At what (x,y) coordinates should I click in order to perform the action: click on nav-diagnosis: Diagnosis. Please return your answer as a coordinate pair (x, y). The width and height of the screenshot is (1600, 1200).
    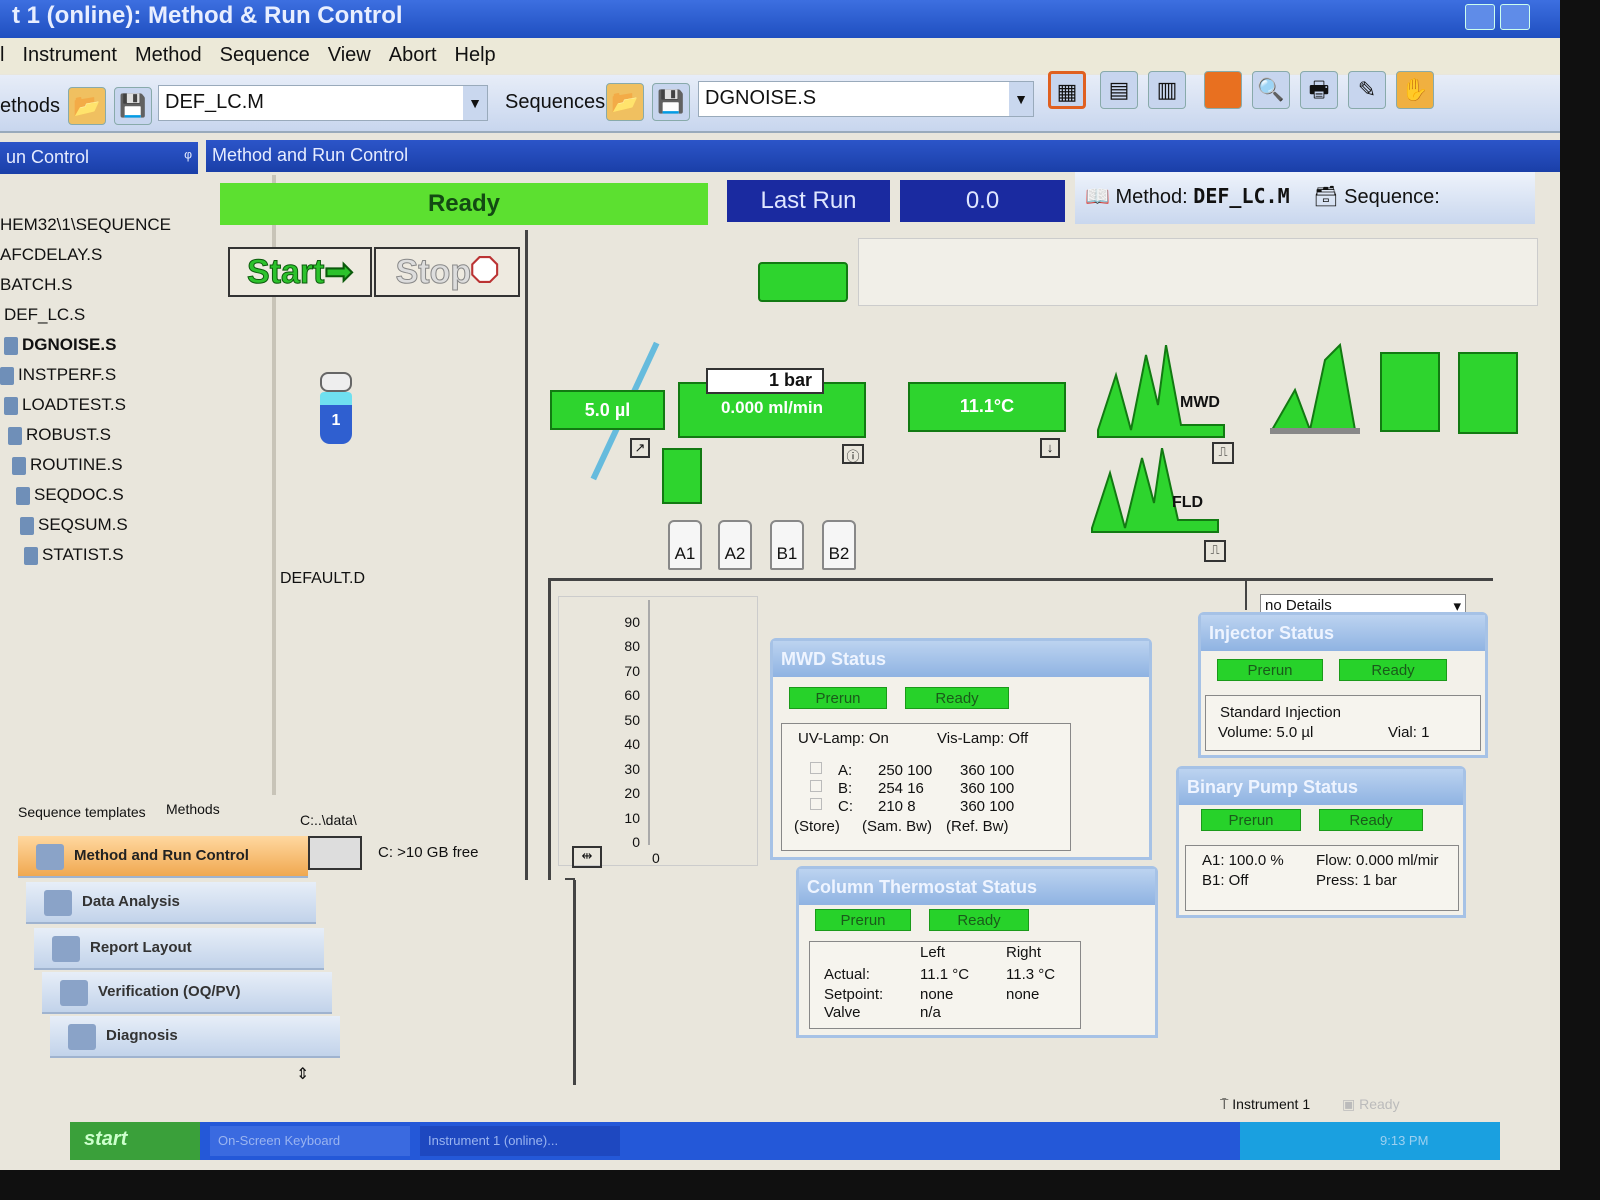
    Looking at the image, I should click on (195, 1037).